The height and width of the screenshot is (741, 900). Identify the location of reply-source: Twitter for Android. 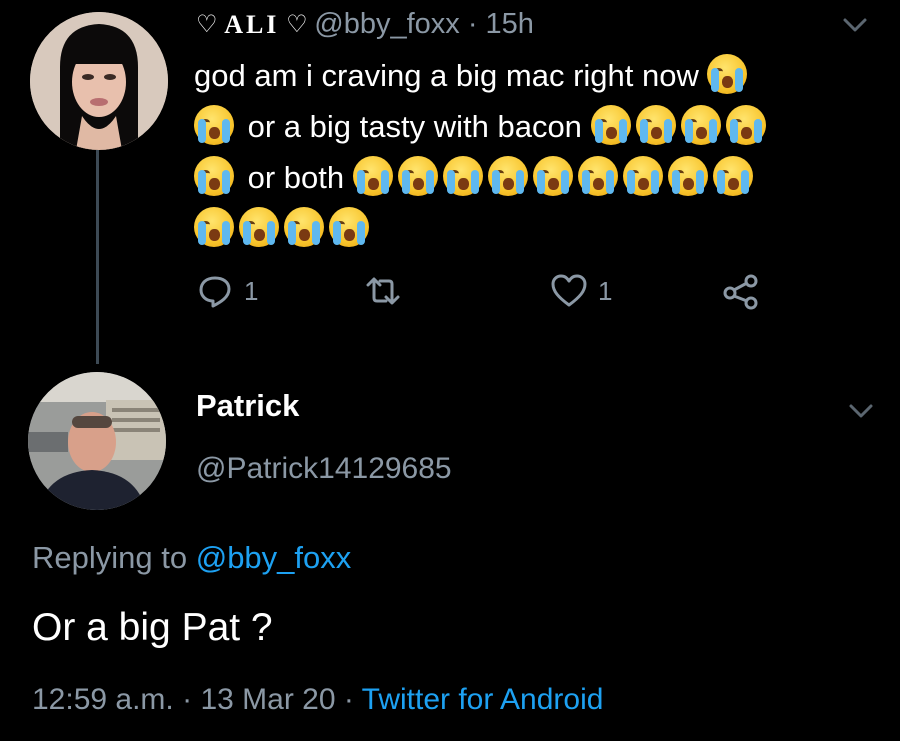
(483, 699).